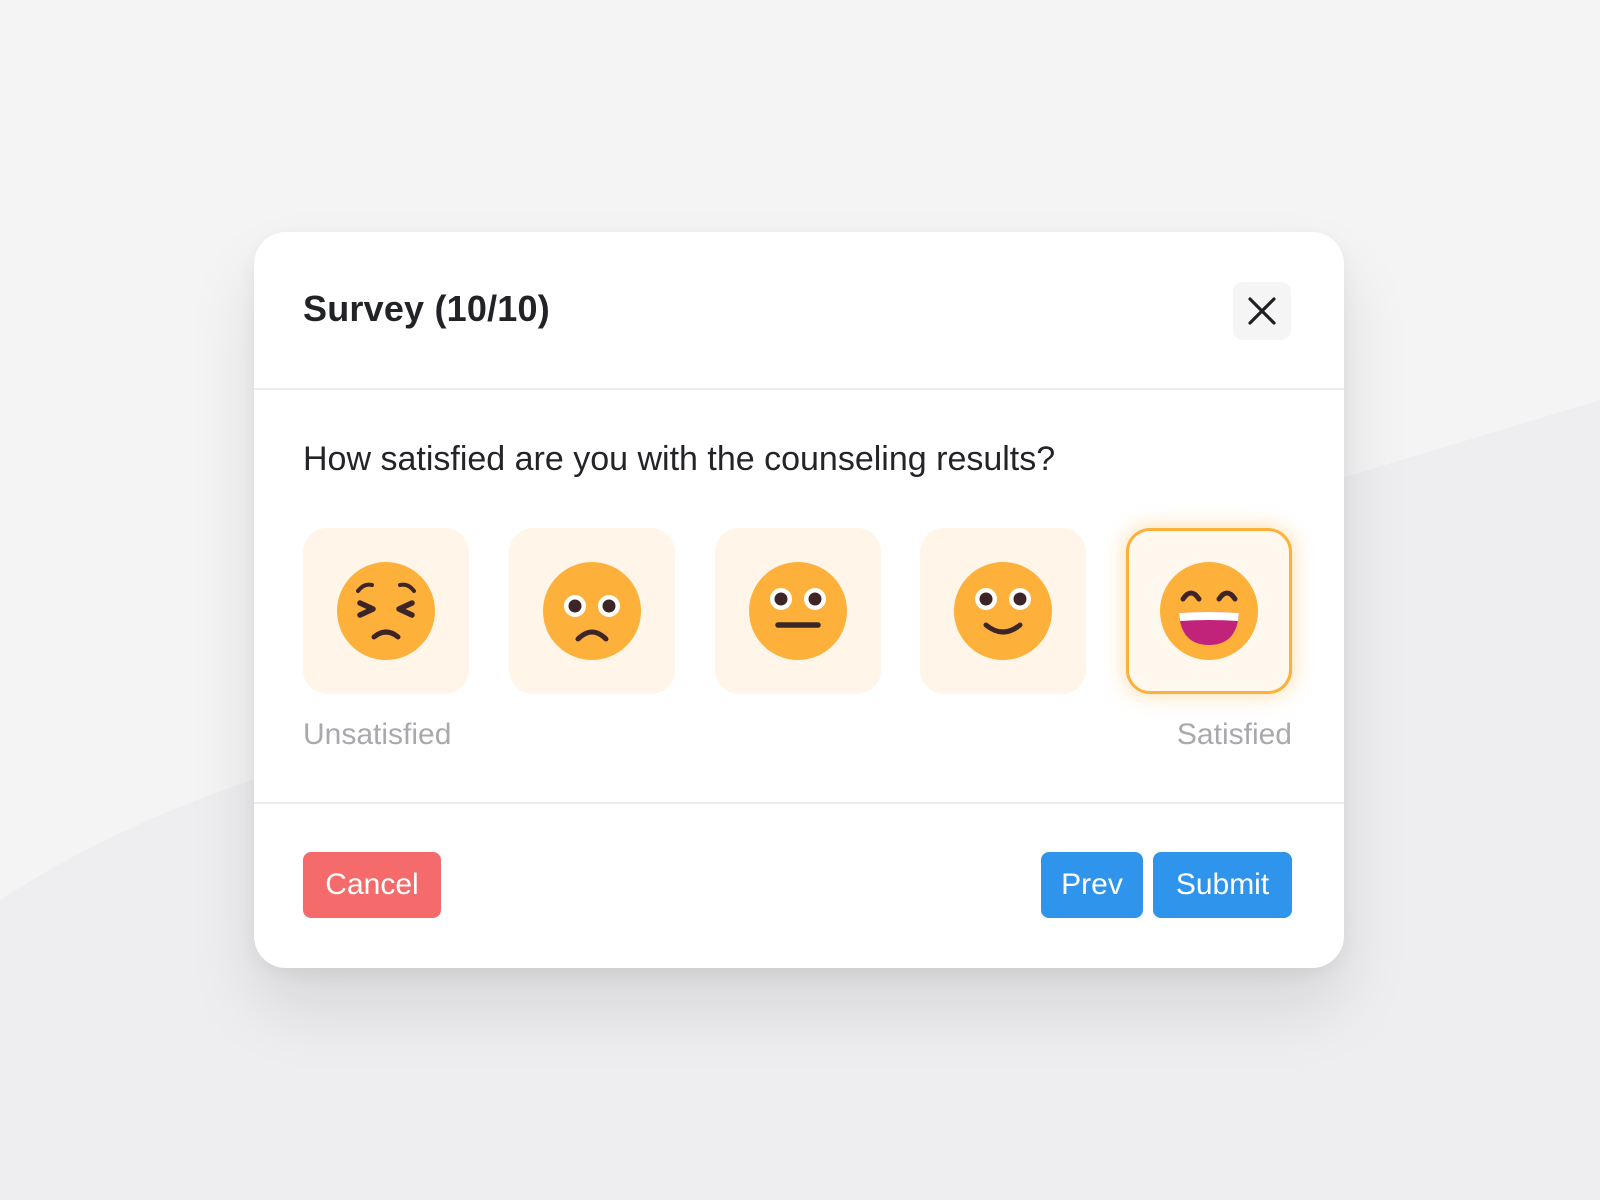 The width and height of the screenshot is (1600, 1200). Describe the element at coordinates (1234, 734) in the screenshot. I see `scale-max-label: Satisfied` at that location.